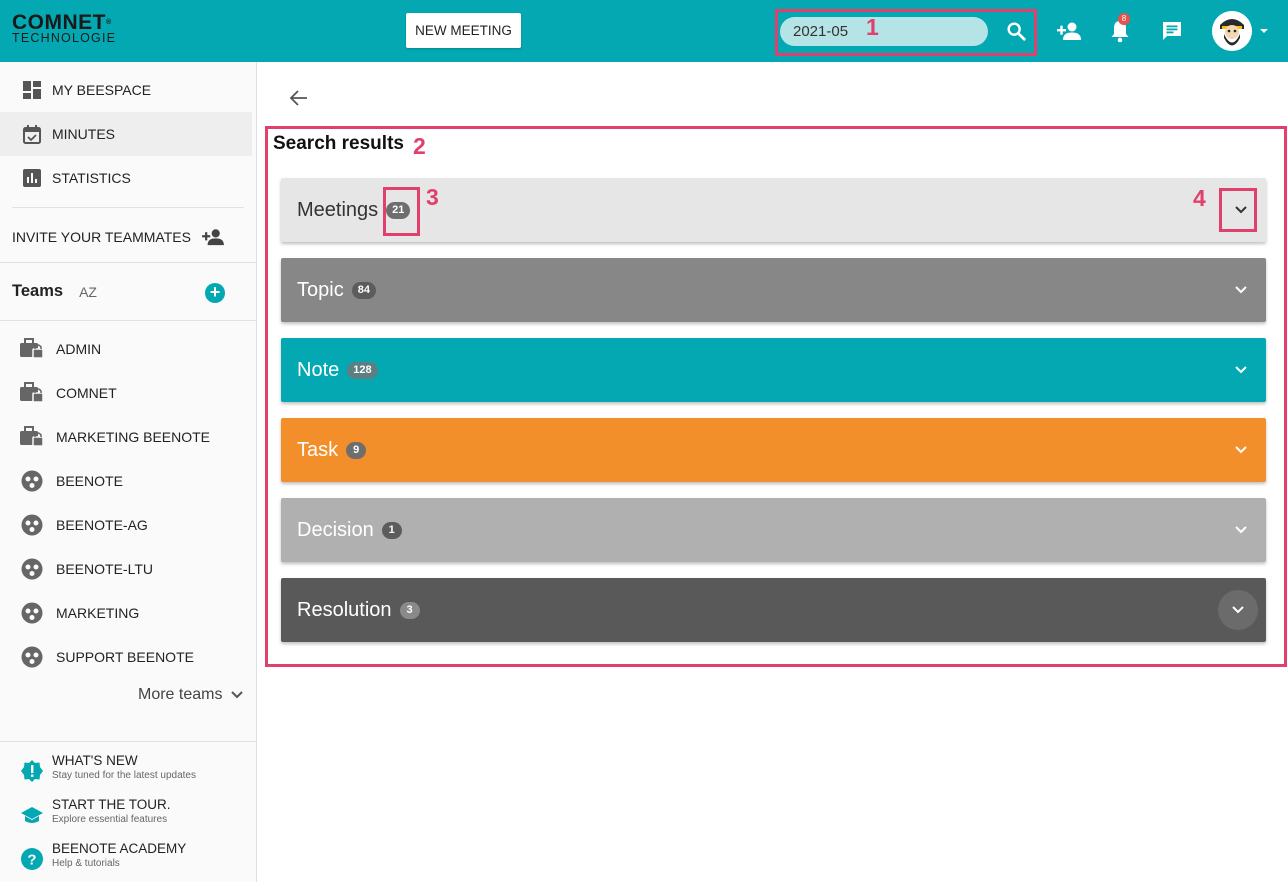 This screenshot has height=882, width=1288. I want to click on sidebar-item-minutes: MINUTES, so click(126, 134).